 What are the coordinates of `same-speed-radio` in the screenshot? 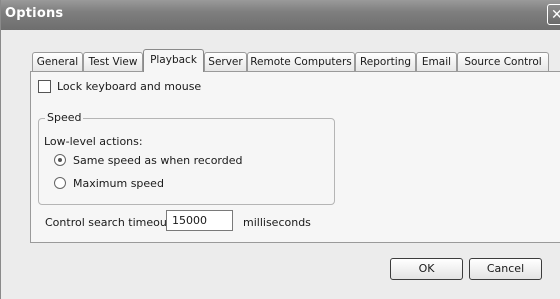 It's located at (60, 160).